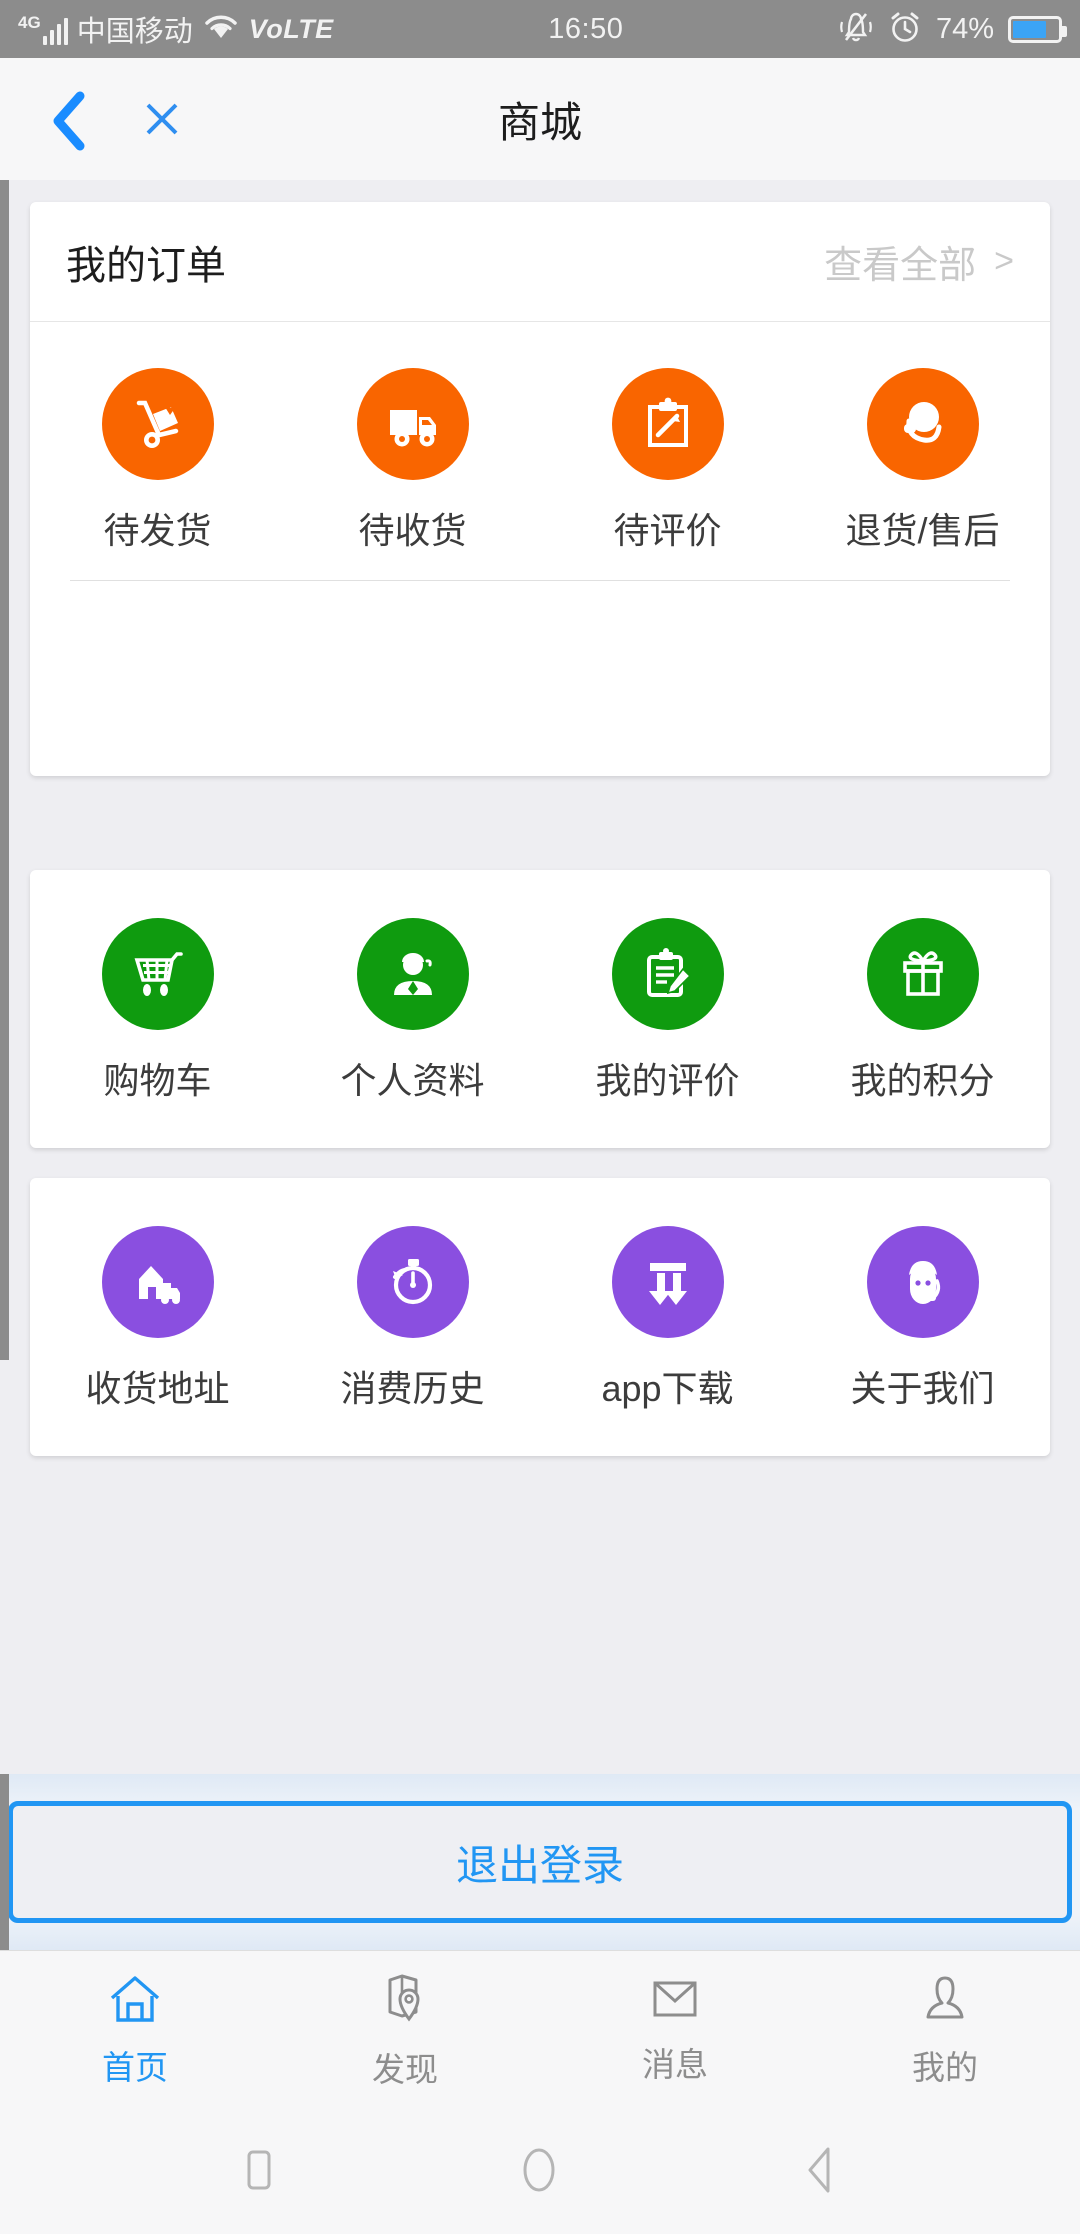 This screenshot has height=2234, width=1080. Describe the element at coordinates (922, 1388) in the screenshot. I see `service-label: 关于我们` at that location.